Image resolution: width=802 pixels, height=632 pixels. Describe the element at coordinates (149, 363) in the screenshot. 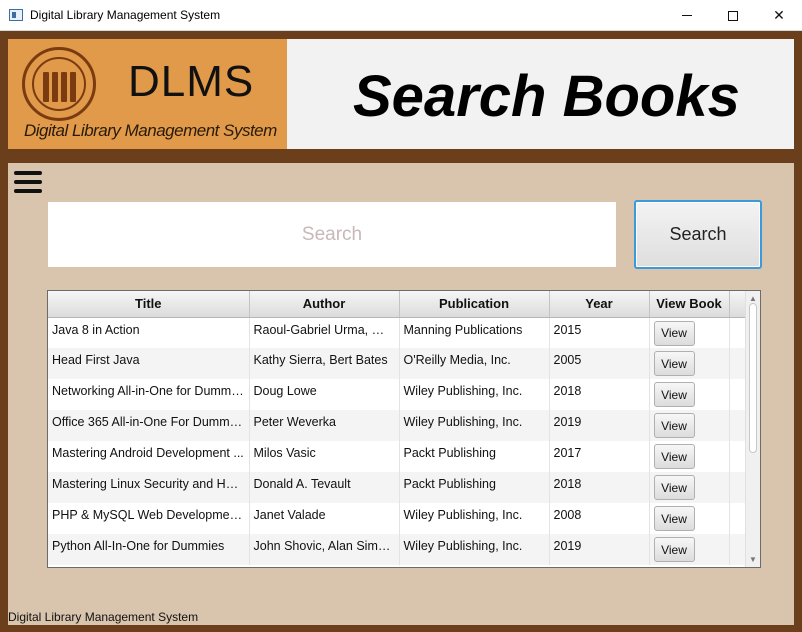

I see `cell-title: Head First Java` at that location.